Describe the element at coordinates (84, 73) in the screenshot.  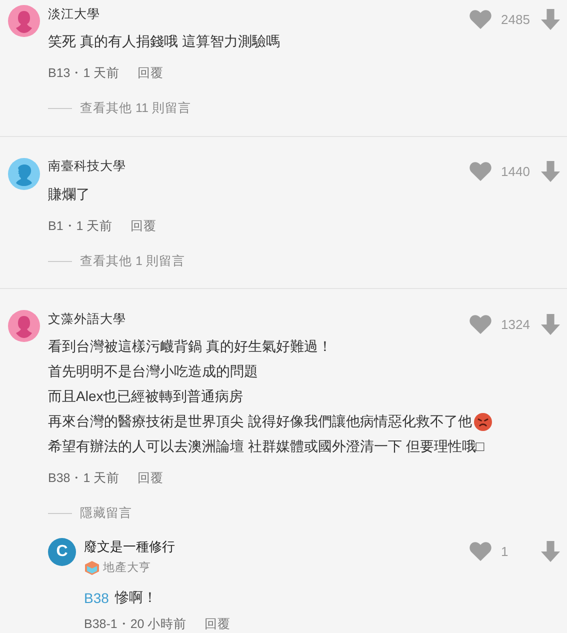
I see `comment-meta: B13・1 天前` at that location.